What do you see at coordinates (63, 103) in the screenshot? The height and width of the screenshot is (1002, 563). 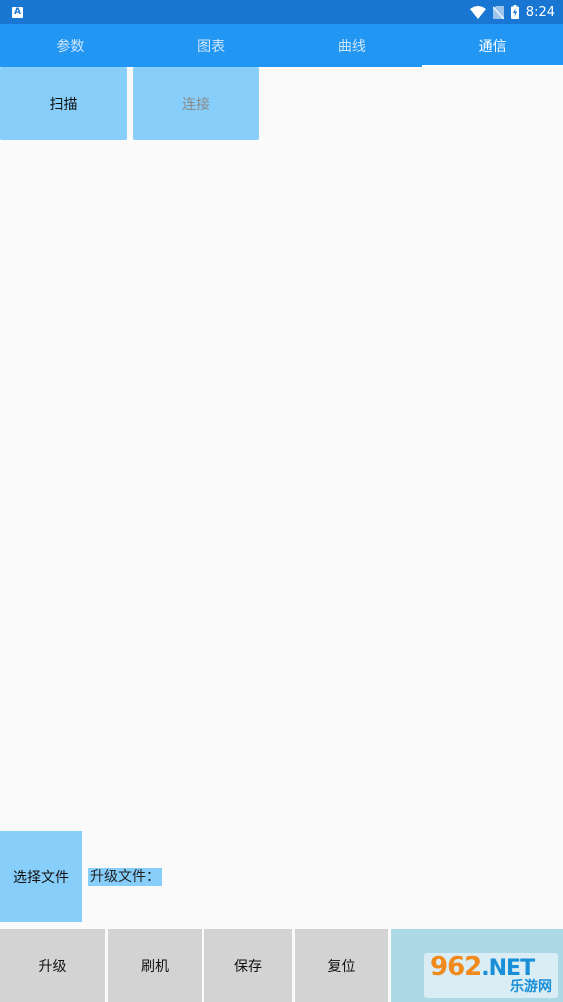 I see `scan-button: 扫描` at bounding box center [63, 103].